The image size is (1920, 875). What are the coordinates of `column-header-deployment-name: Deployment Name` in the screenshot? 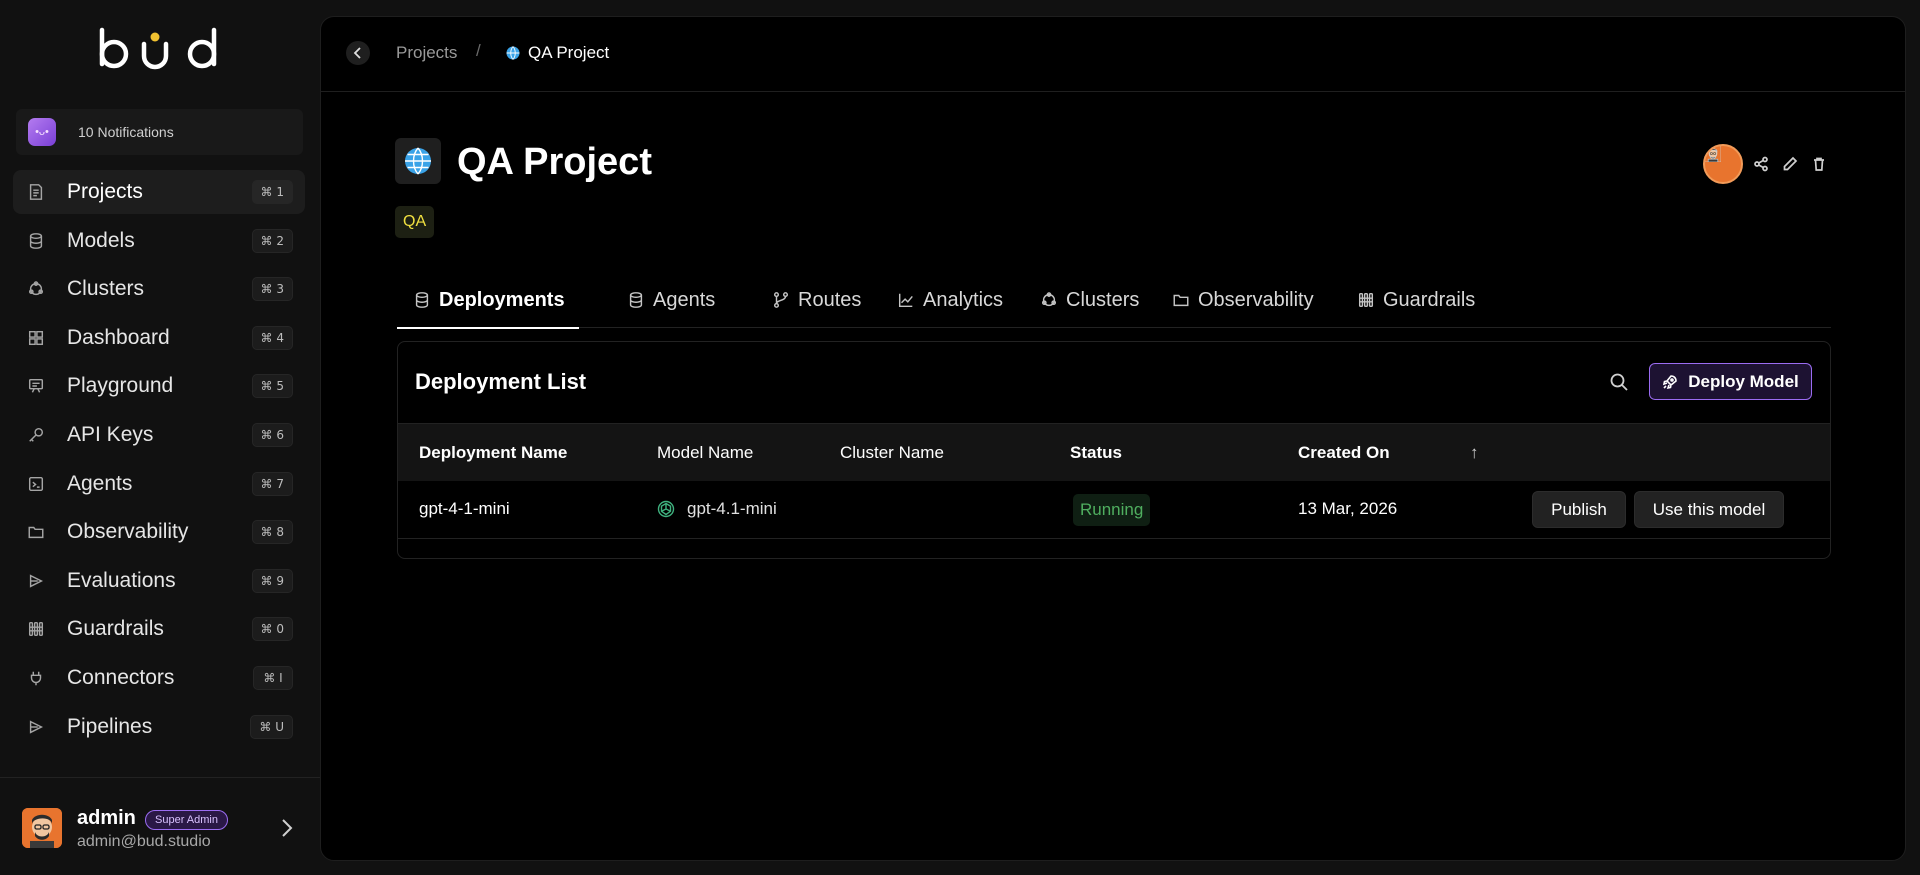 It's located at (493, 453).